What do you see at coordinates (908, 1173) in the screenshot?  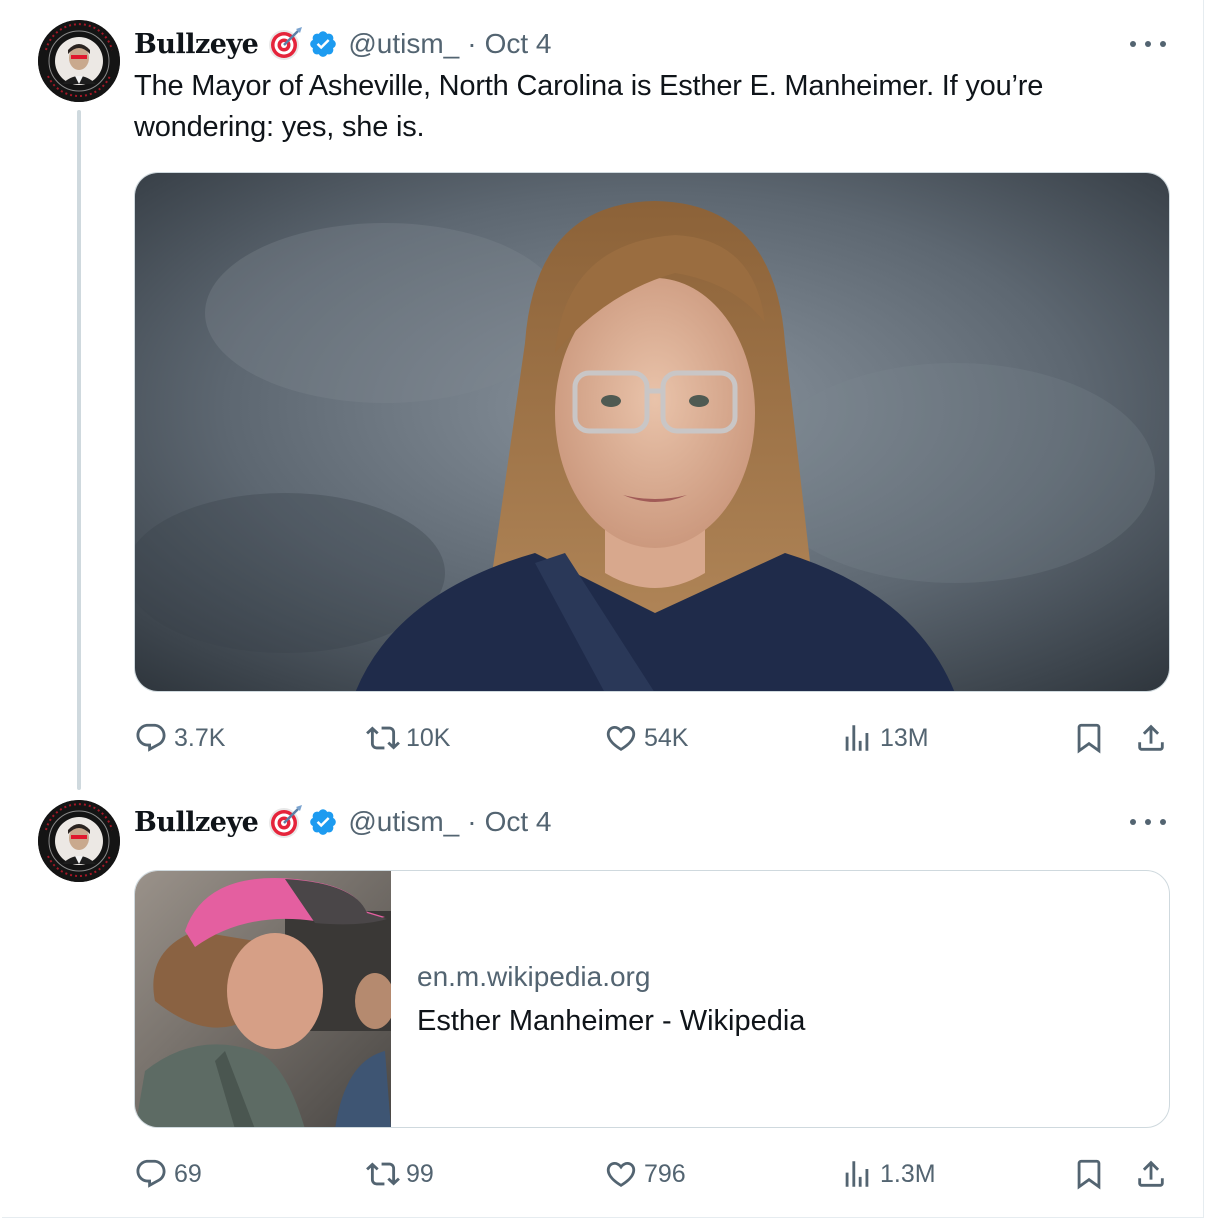 I see `views-count: 1.3M` at bounding box center [908, 1173].